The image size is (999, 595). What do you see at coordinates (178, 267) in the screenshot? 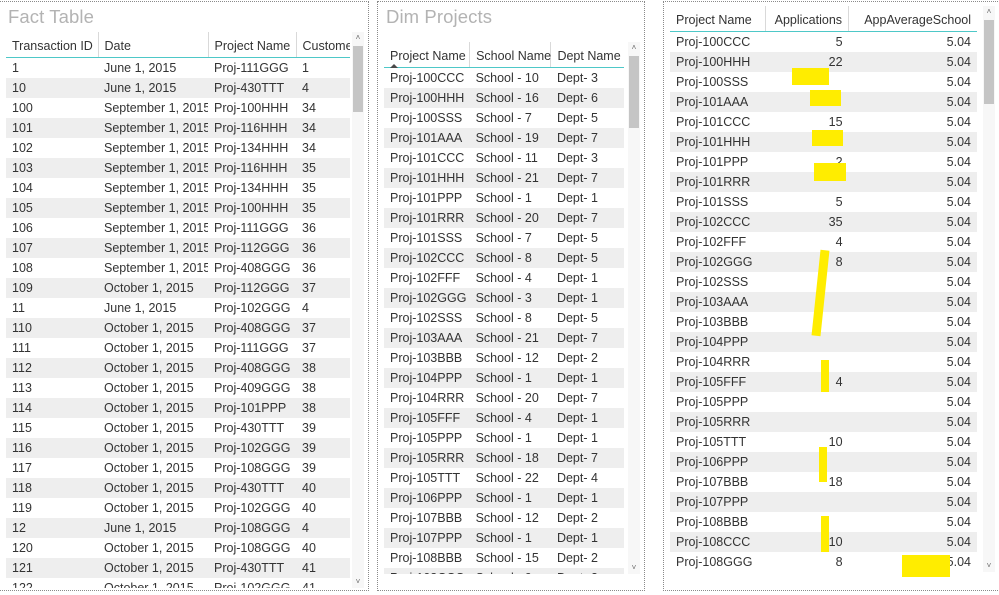
I see `table-row: 108 September 1, 2015 Proj-408GGG 36` at bounding box center [178, 267].